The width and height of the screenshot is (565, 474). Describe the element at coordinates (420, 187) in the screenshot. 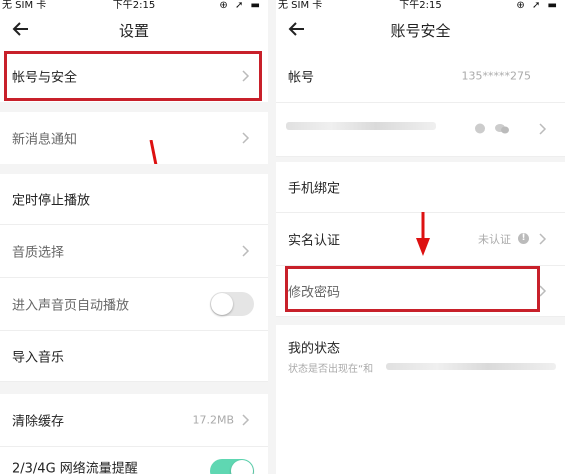

I see `row-phone-binding: 手机绑定` at that location.